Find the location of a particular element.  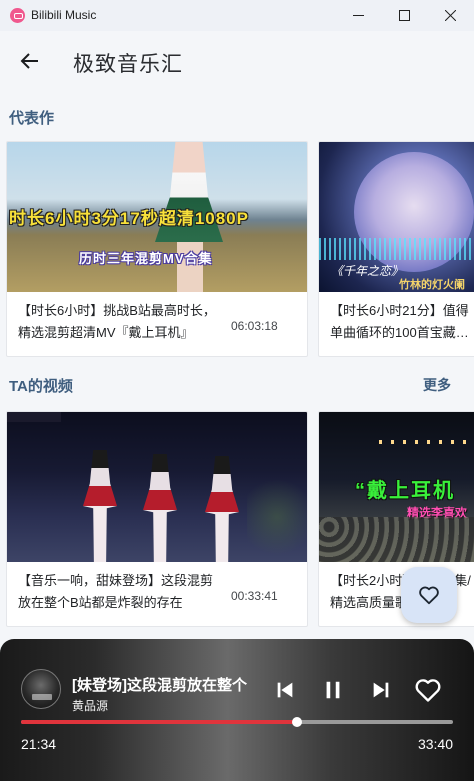

pause-icon is located at coordinates (333, 690).